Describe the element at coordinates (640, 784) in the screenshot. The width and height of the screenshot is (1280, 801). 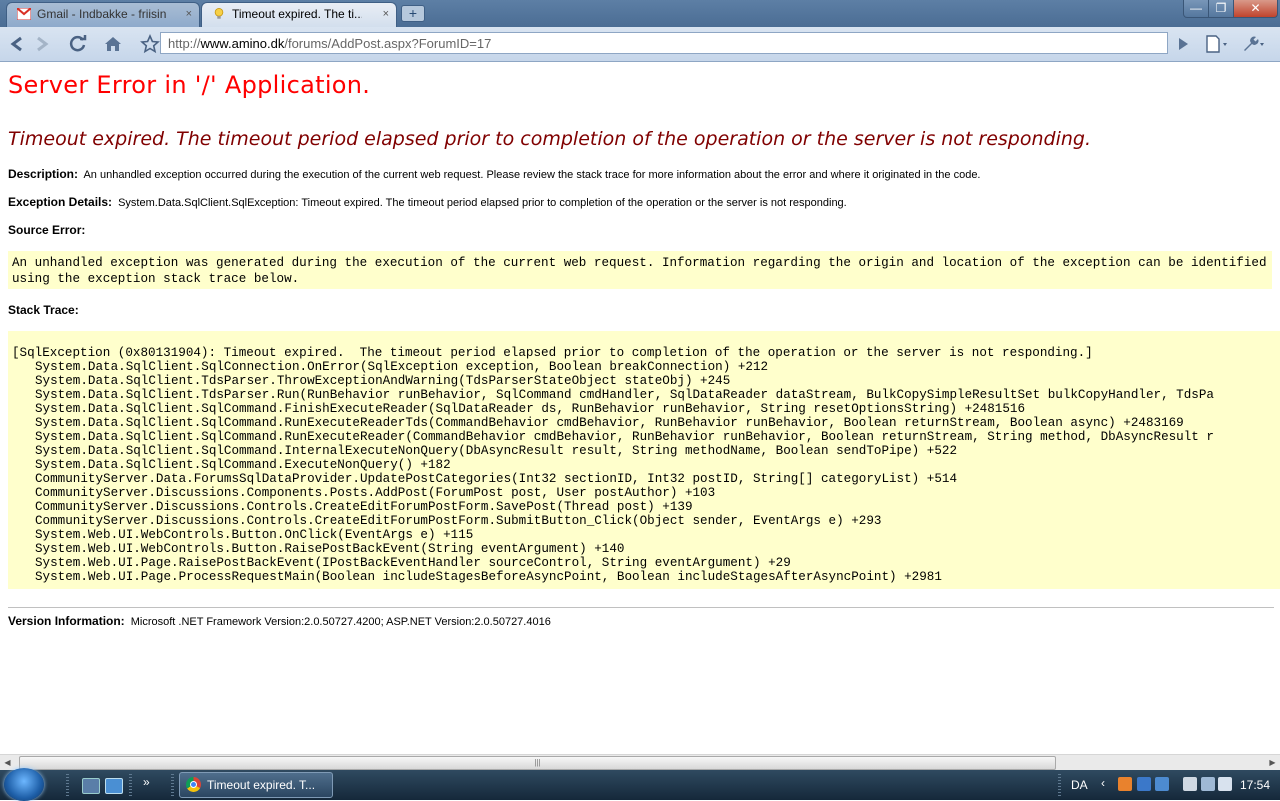
I see `taskbar: » Timeout expired. T... DA ‹ 17:54` at that location.